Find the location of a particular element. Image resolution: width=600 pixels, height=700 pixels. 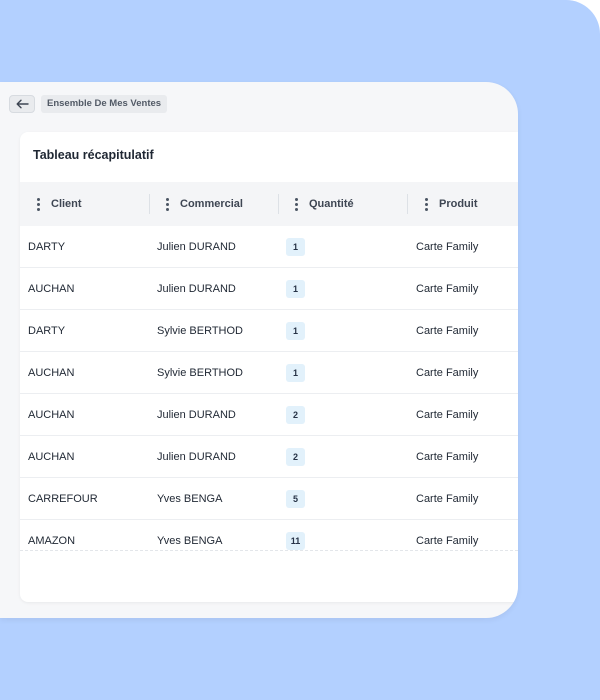

cell-client: CARREFOUR is located at coordinates (63, 499).